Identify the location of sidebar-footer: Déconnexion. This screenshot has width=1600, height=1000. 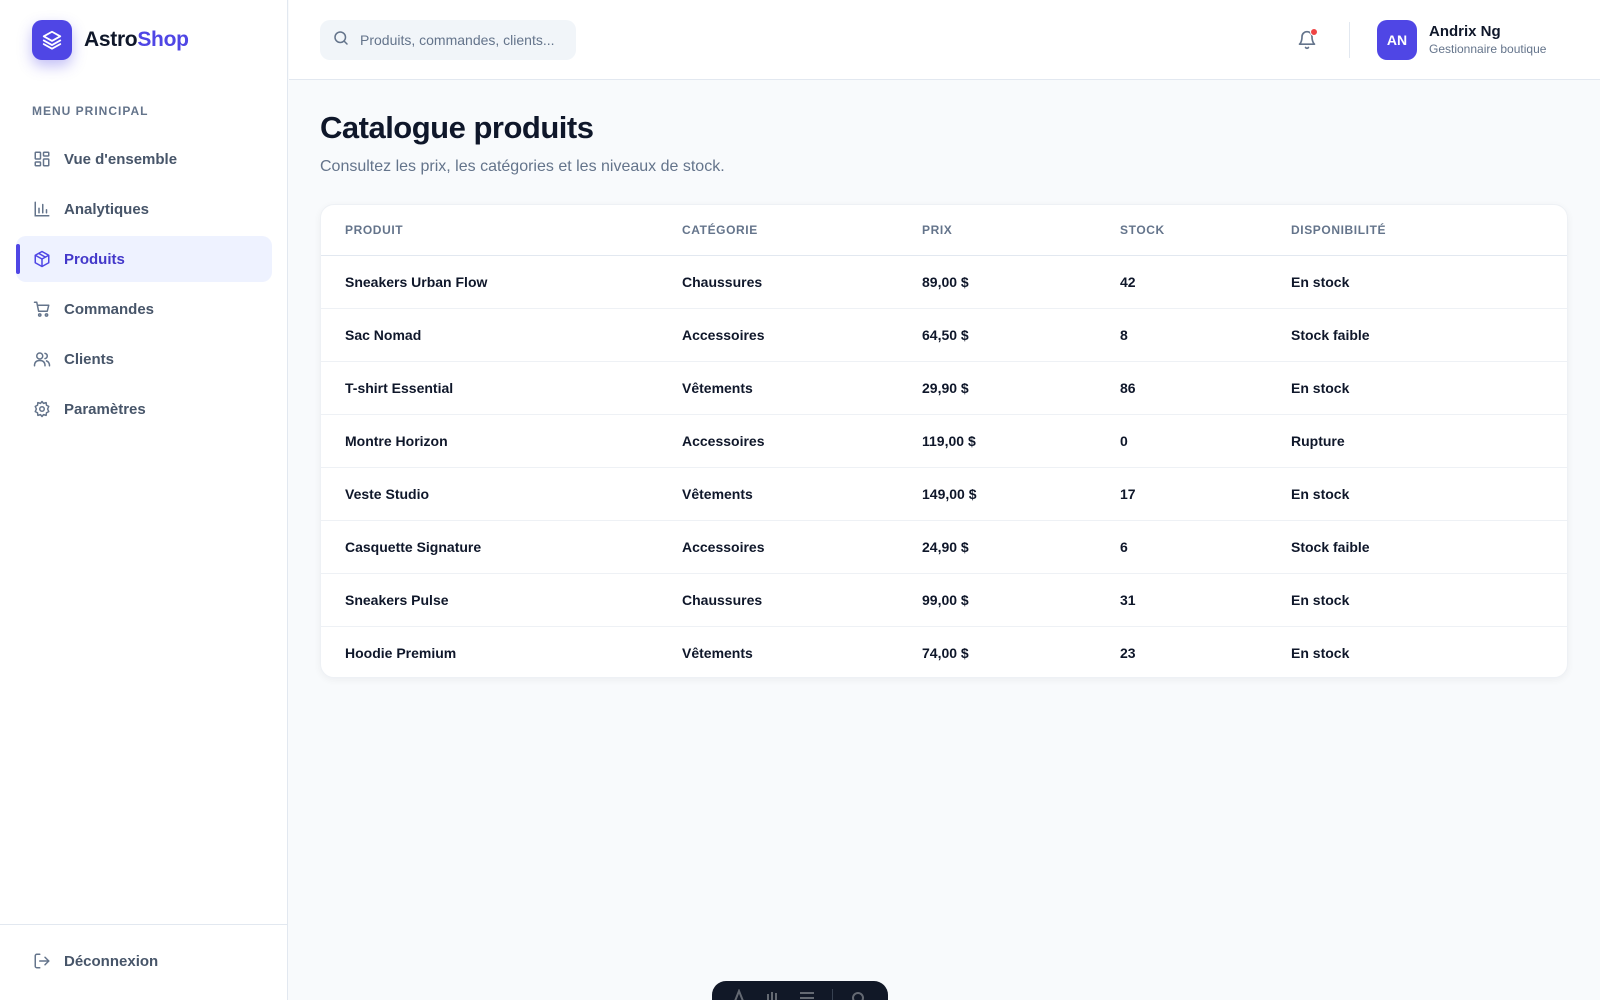
(143, 962).